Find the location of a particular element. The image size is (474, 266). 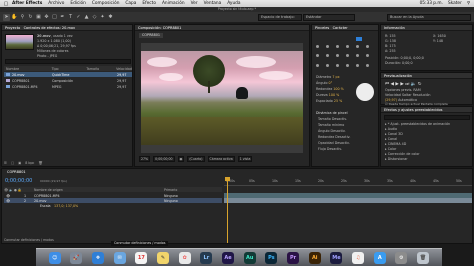

menu-efecto: Efecto is located at coordinates (149, 3).